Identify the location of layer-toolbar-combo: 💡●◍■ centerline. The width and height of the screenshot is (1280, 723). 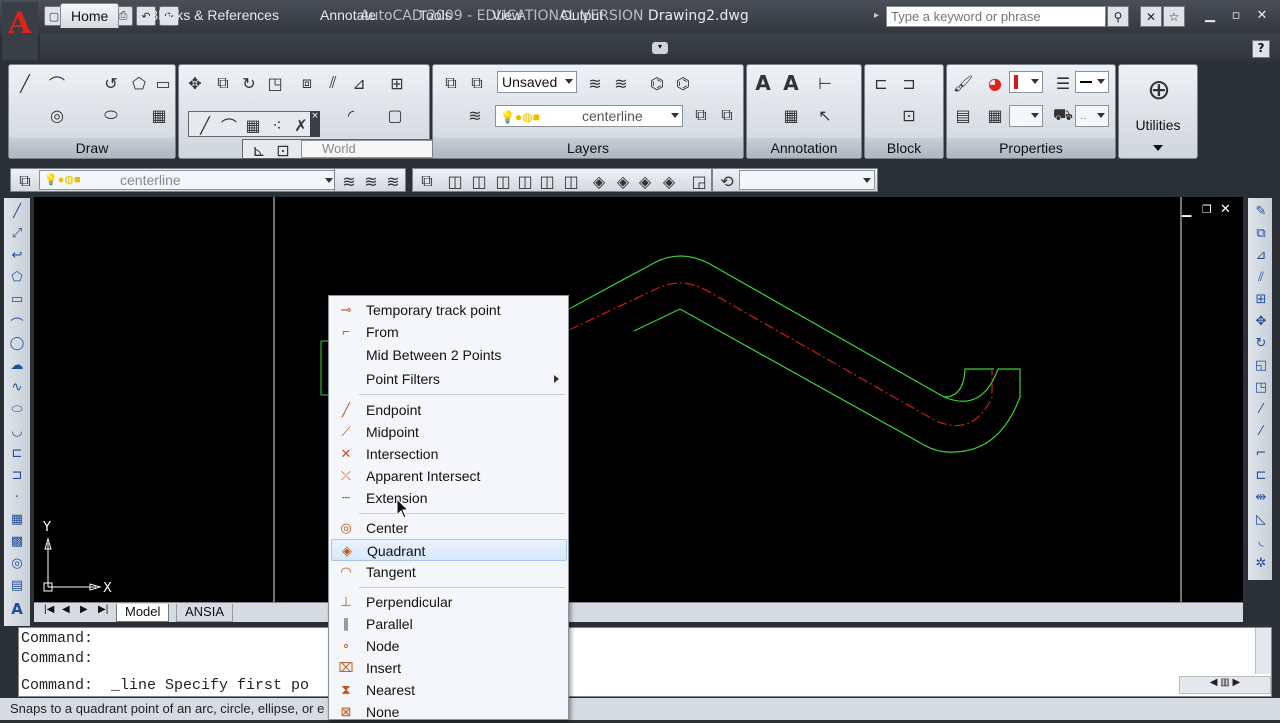
(188, 180).